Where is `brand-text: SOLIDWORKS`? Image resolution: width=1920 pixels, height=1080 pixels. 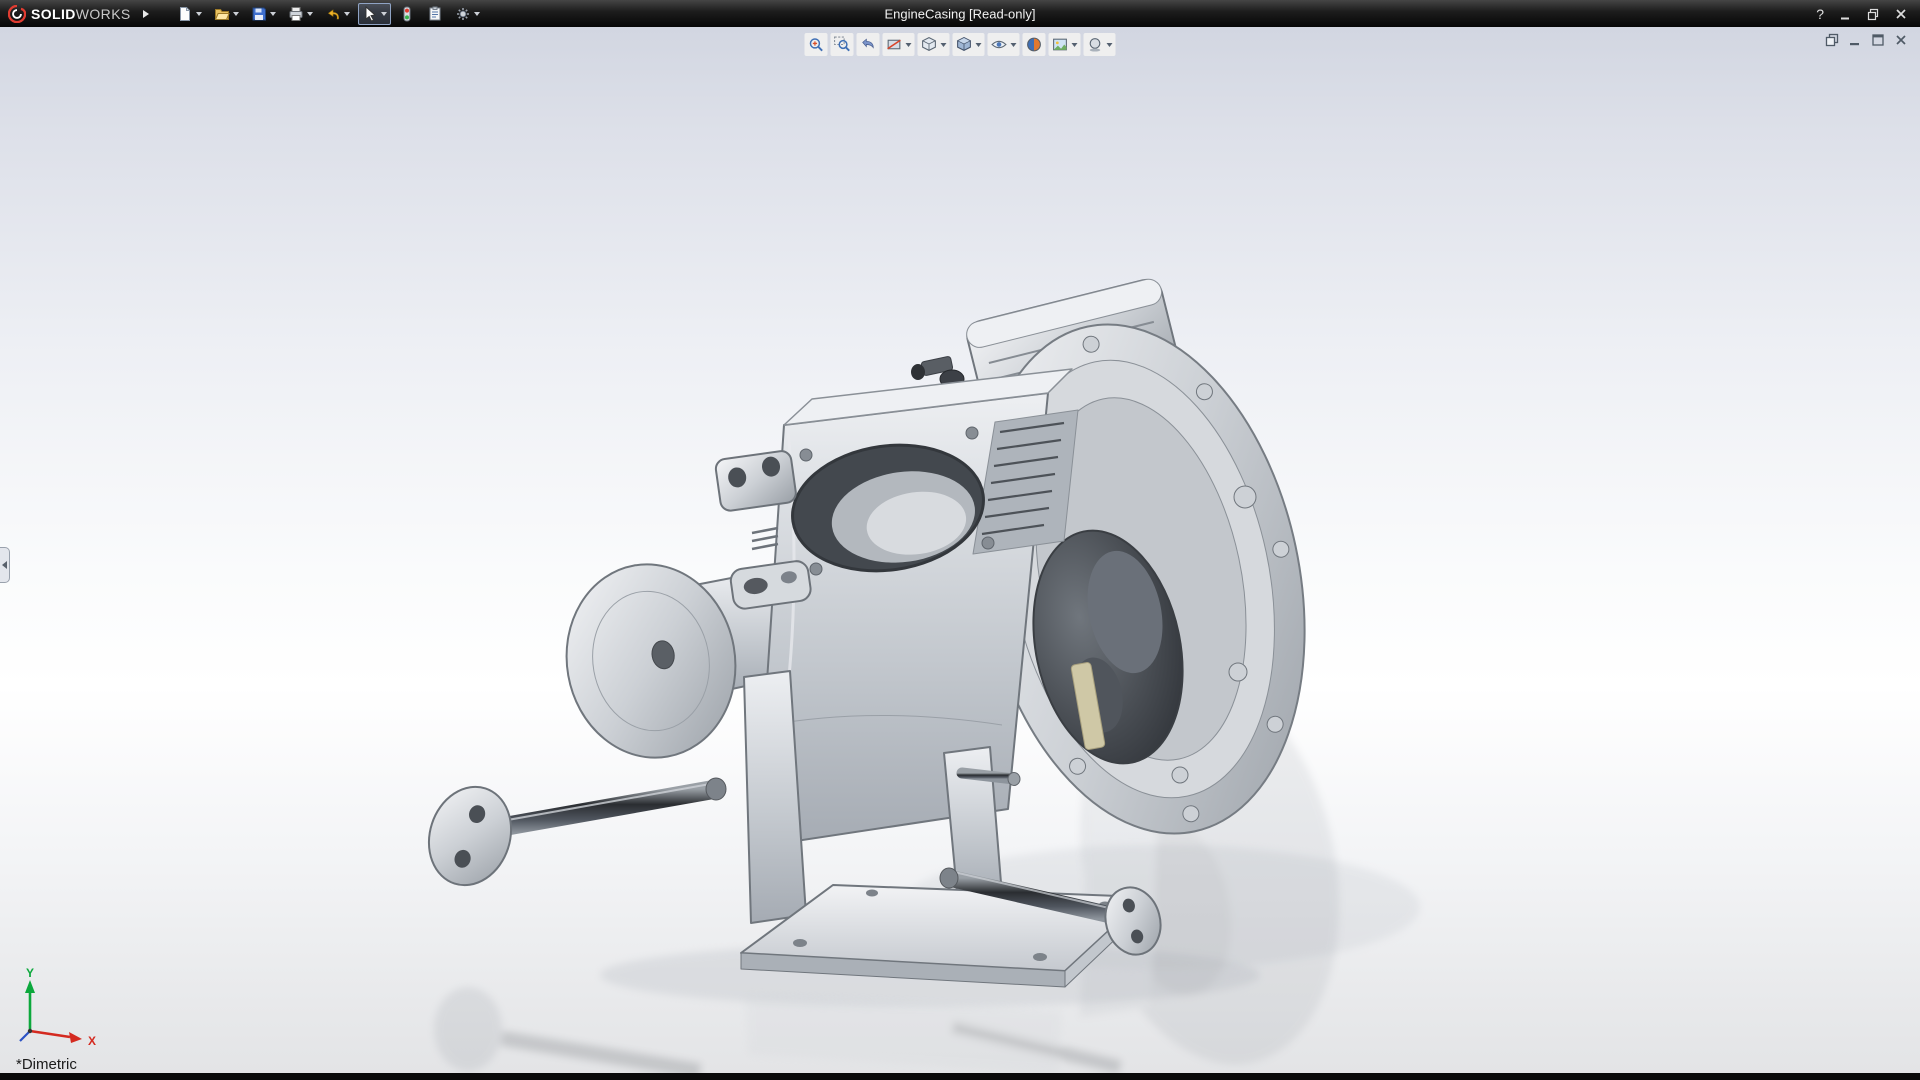
brand-text: SOLIDWORKS is located at coordinates (81, 13).